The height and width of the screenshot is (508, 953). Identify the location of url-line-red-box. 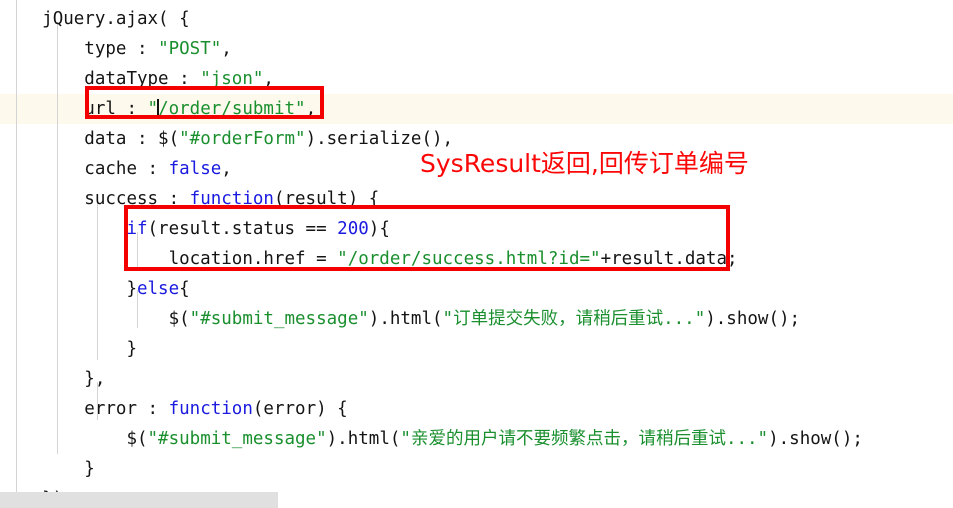
(204, 102).